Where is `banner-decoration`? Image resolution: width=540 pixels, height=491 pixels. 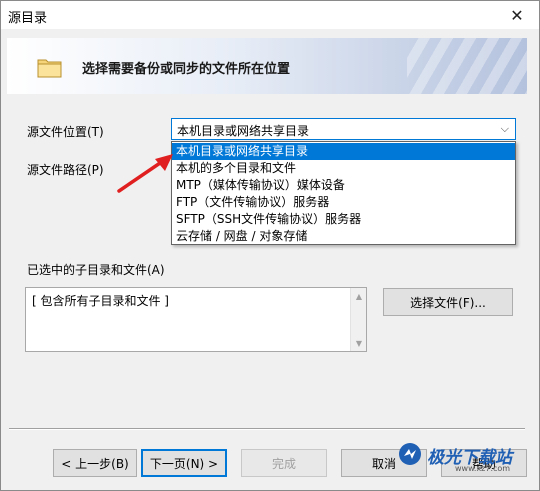 banner-decoration is located at coordinates (467, 66).